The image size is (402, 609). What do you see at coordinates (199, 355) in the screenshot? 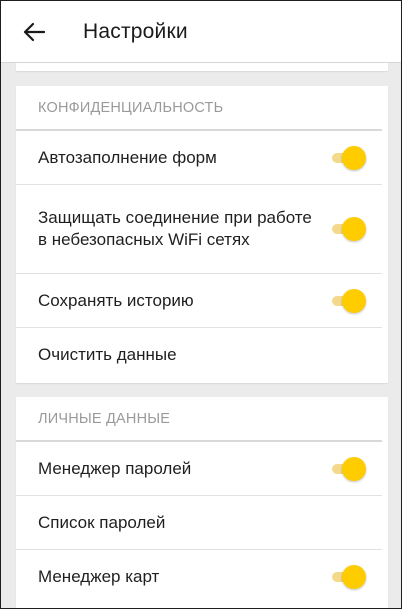
I see `setting-clear-data: Очистить данные` at bounding box center [199, 355].